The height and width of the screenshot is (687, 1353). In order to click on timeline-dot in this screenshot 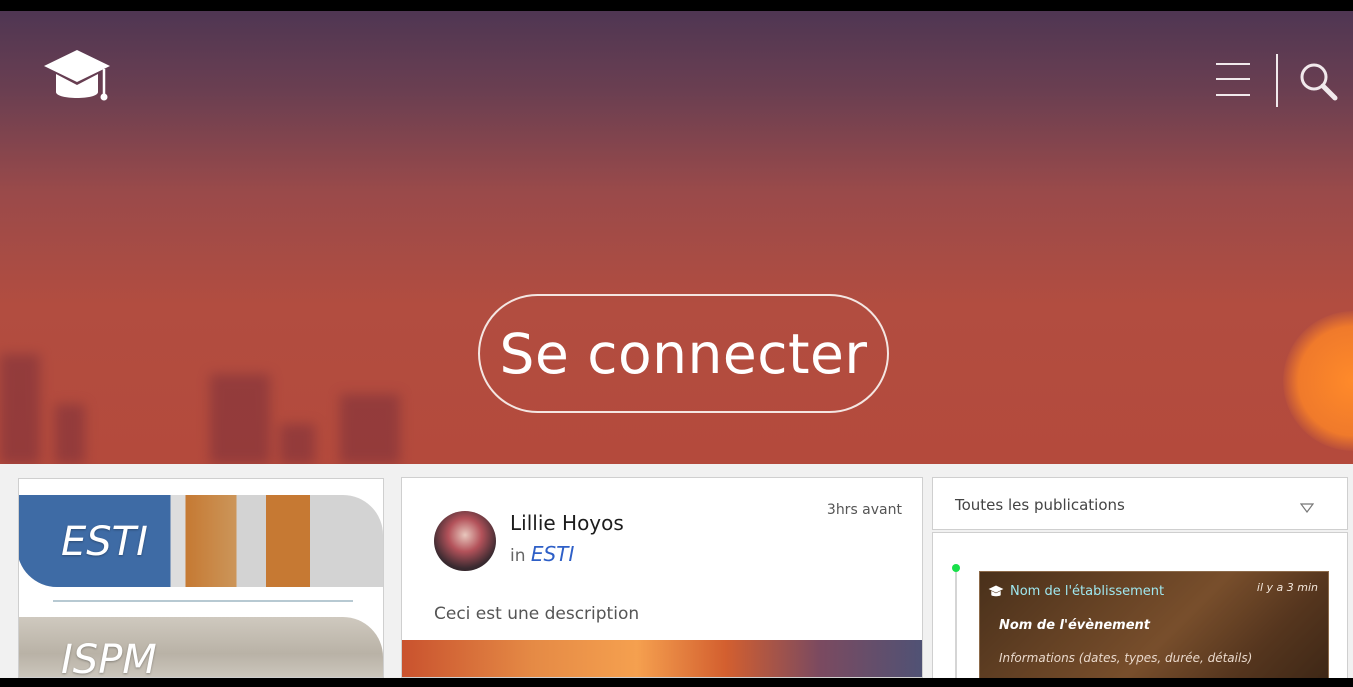, I will do `click(956, 568)`.